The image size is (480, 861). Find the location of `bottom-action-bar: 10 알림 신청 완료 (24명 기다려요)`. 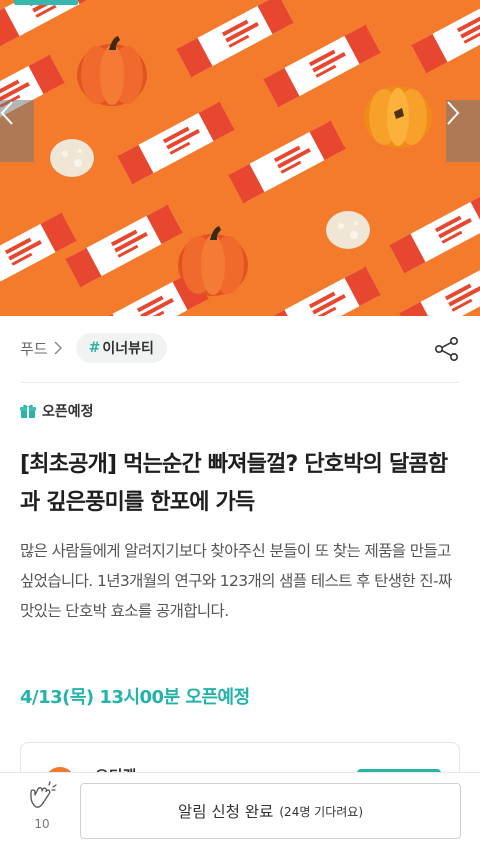

bottom-action-bar: 10 알림 신청 완료 (24명 기다려요) is located at coordinates (240, 816).